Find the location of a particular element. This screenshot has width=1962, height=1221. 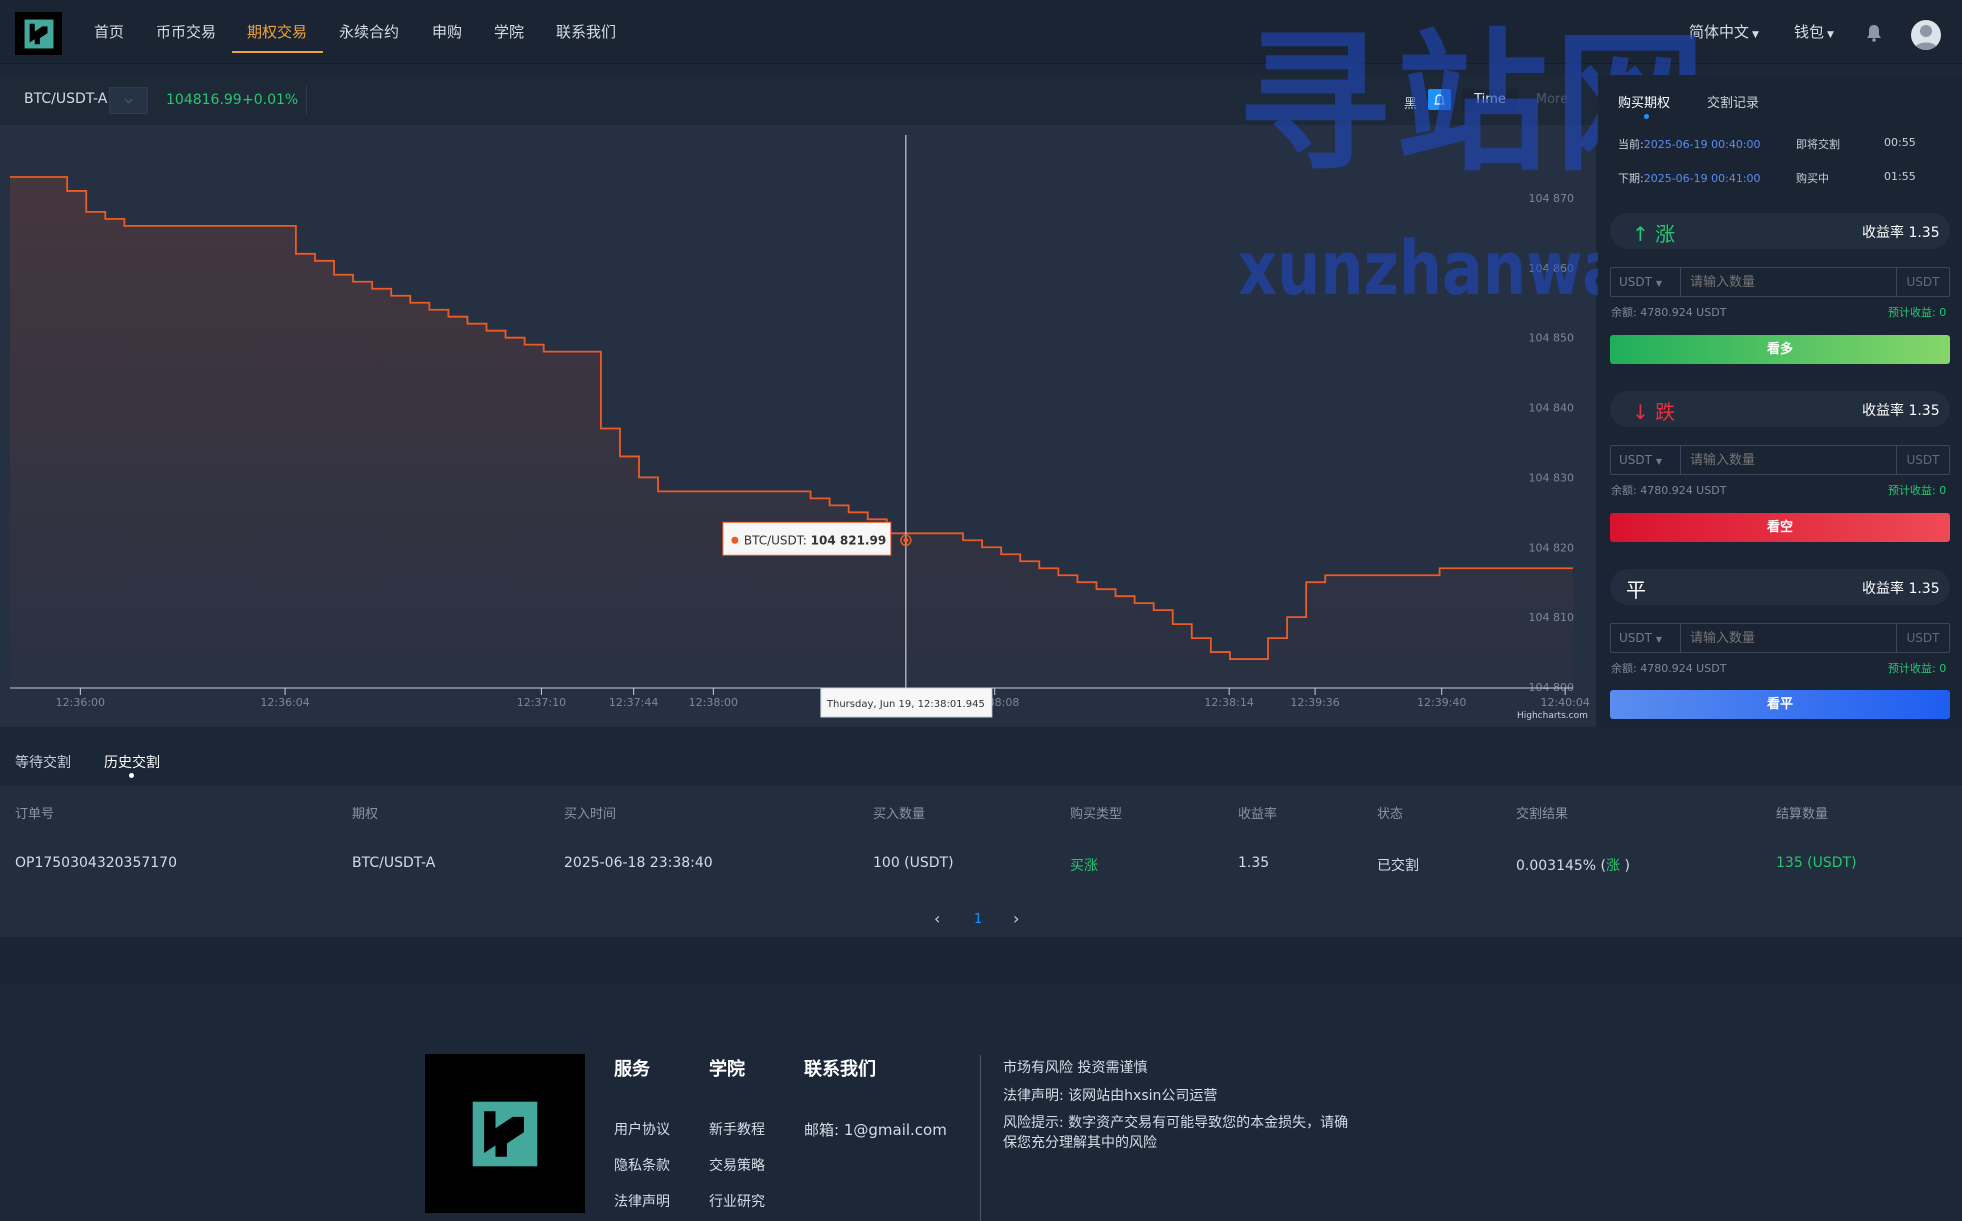

x-tick-label: 12:39:36 is located at coordinates (1314, 702).